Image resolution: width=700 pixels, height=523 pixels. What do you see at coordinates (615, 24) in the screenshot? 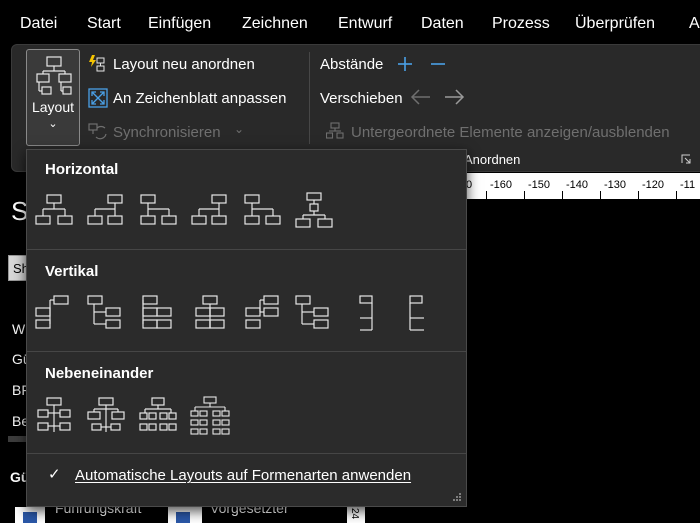
I see `menu-ueberpruefen: Überprüfen` at bounding box center [615, 24].